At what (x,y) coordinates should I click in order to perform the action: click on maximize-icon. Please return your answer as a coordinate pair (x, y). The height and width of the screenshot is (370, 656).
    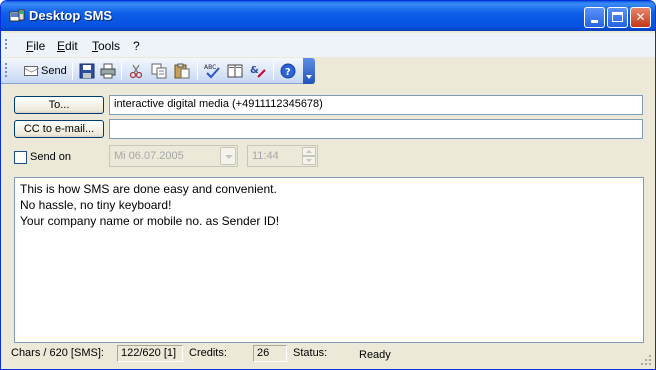
    Looking at the image, I should click on (617, 17).